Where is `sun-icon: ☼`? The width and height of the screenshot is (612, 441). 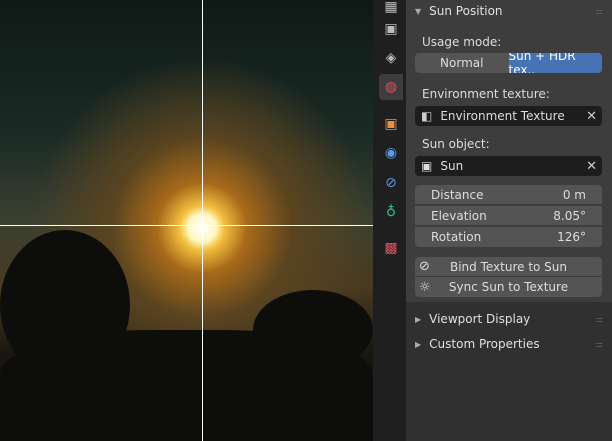
sun-icon: ☼ is located at coordinates (425, 287).